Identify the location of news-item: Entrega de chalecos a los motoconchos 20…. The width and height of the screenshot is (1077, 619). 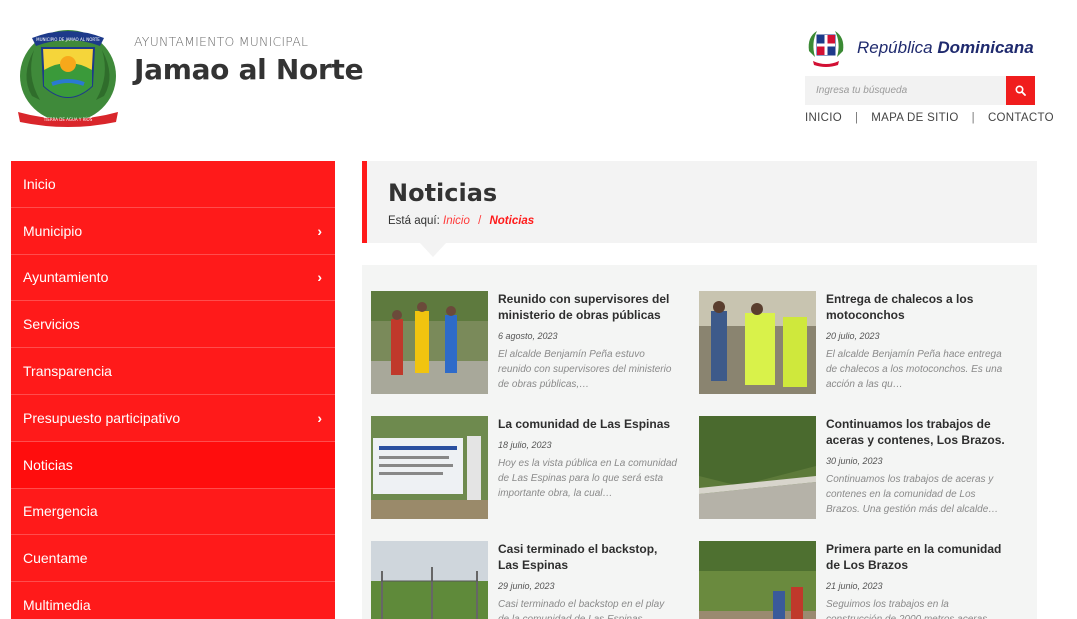
(859, 343).